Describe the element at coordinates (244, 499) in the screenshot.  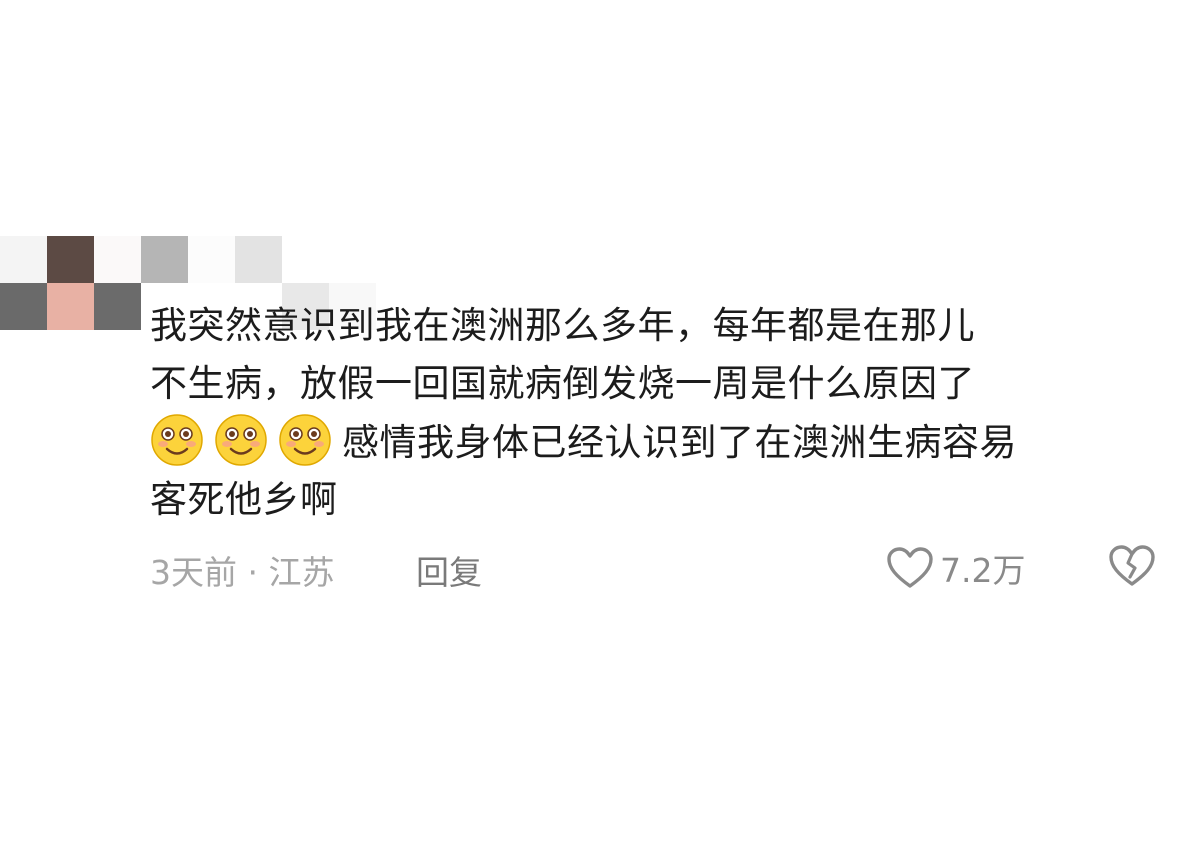
I see `comment-line: 客死他乡啊` at that location.